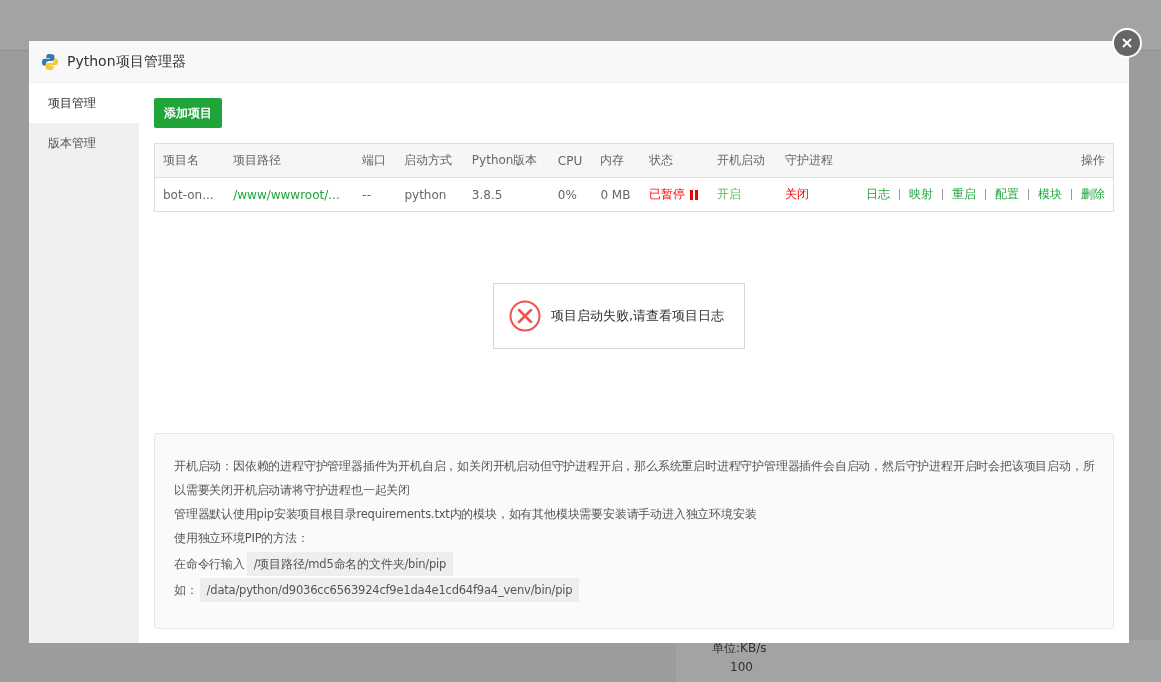 The width and height of the screenshot is (1161, 682). I want to click on table-cell: 0%, so click(571, 194).